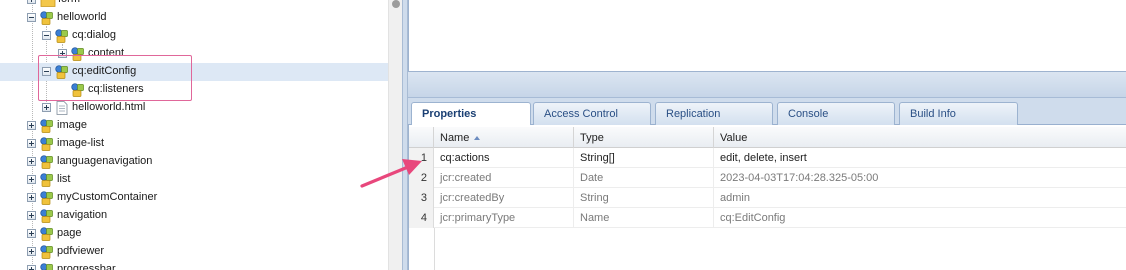 Image resolution: width=1126 pixels, height=270 pixels. What do you see at coordinates (72, 125) in the screenshot?
I see `tree-item-label: image` at bounding box center [72, 125].